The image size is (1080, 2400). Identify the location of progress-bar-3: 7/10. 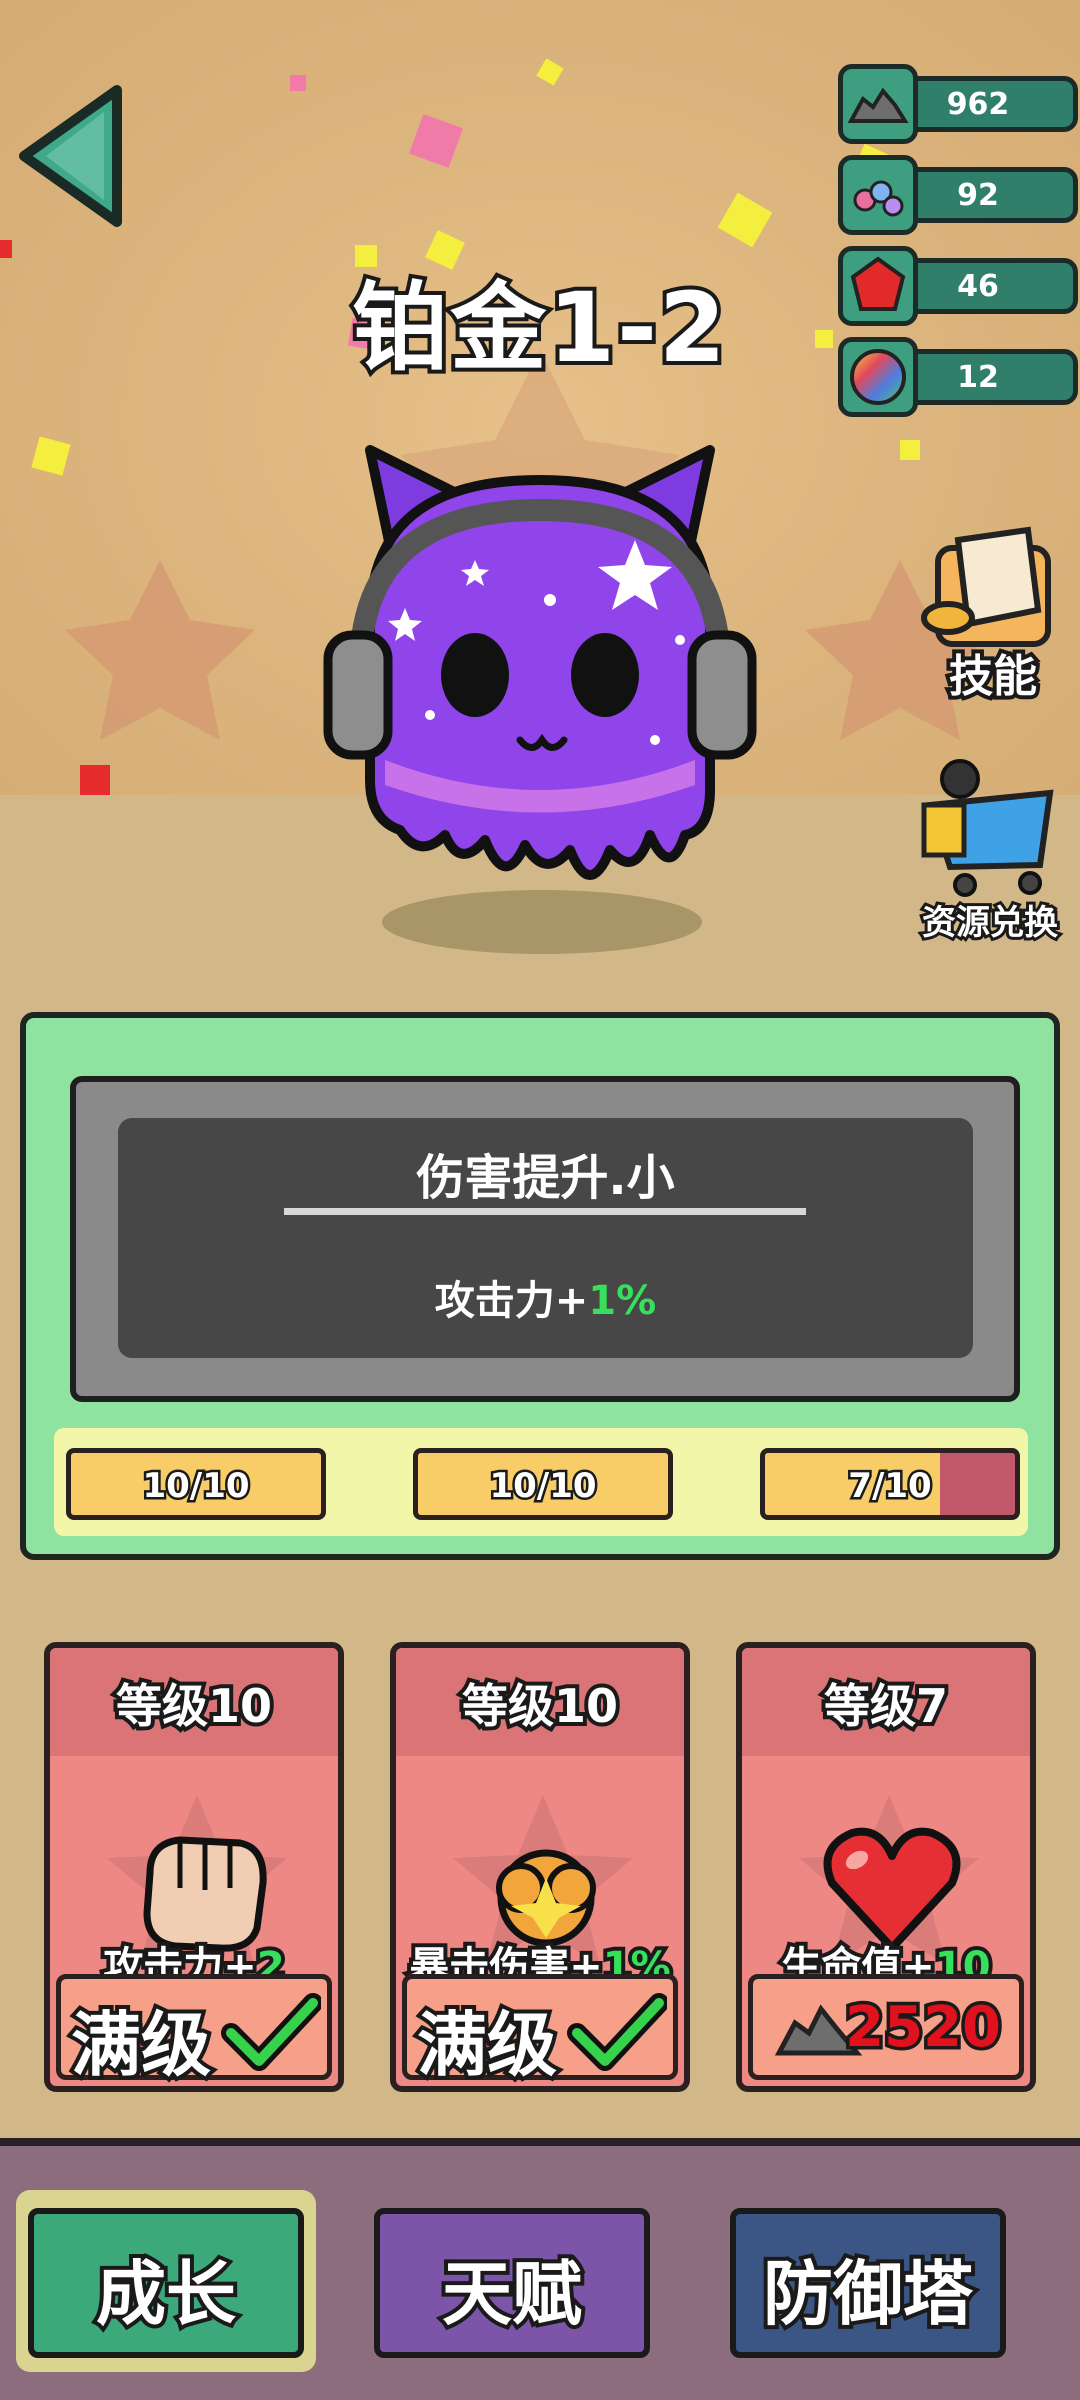
(890, 1484).